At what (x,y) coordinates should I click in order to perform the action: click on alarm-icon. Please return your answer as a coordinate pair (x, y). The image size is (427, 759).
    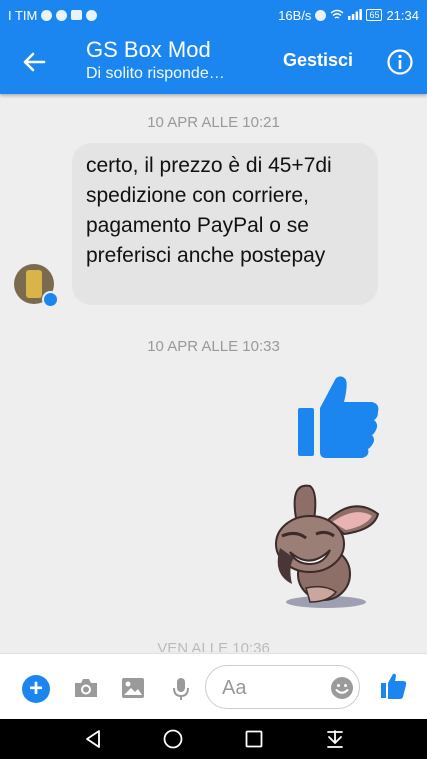
    Looking at the image, I should click on (321, 15).